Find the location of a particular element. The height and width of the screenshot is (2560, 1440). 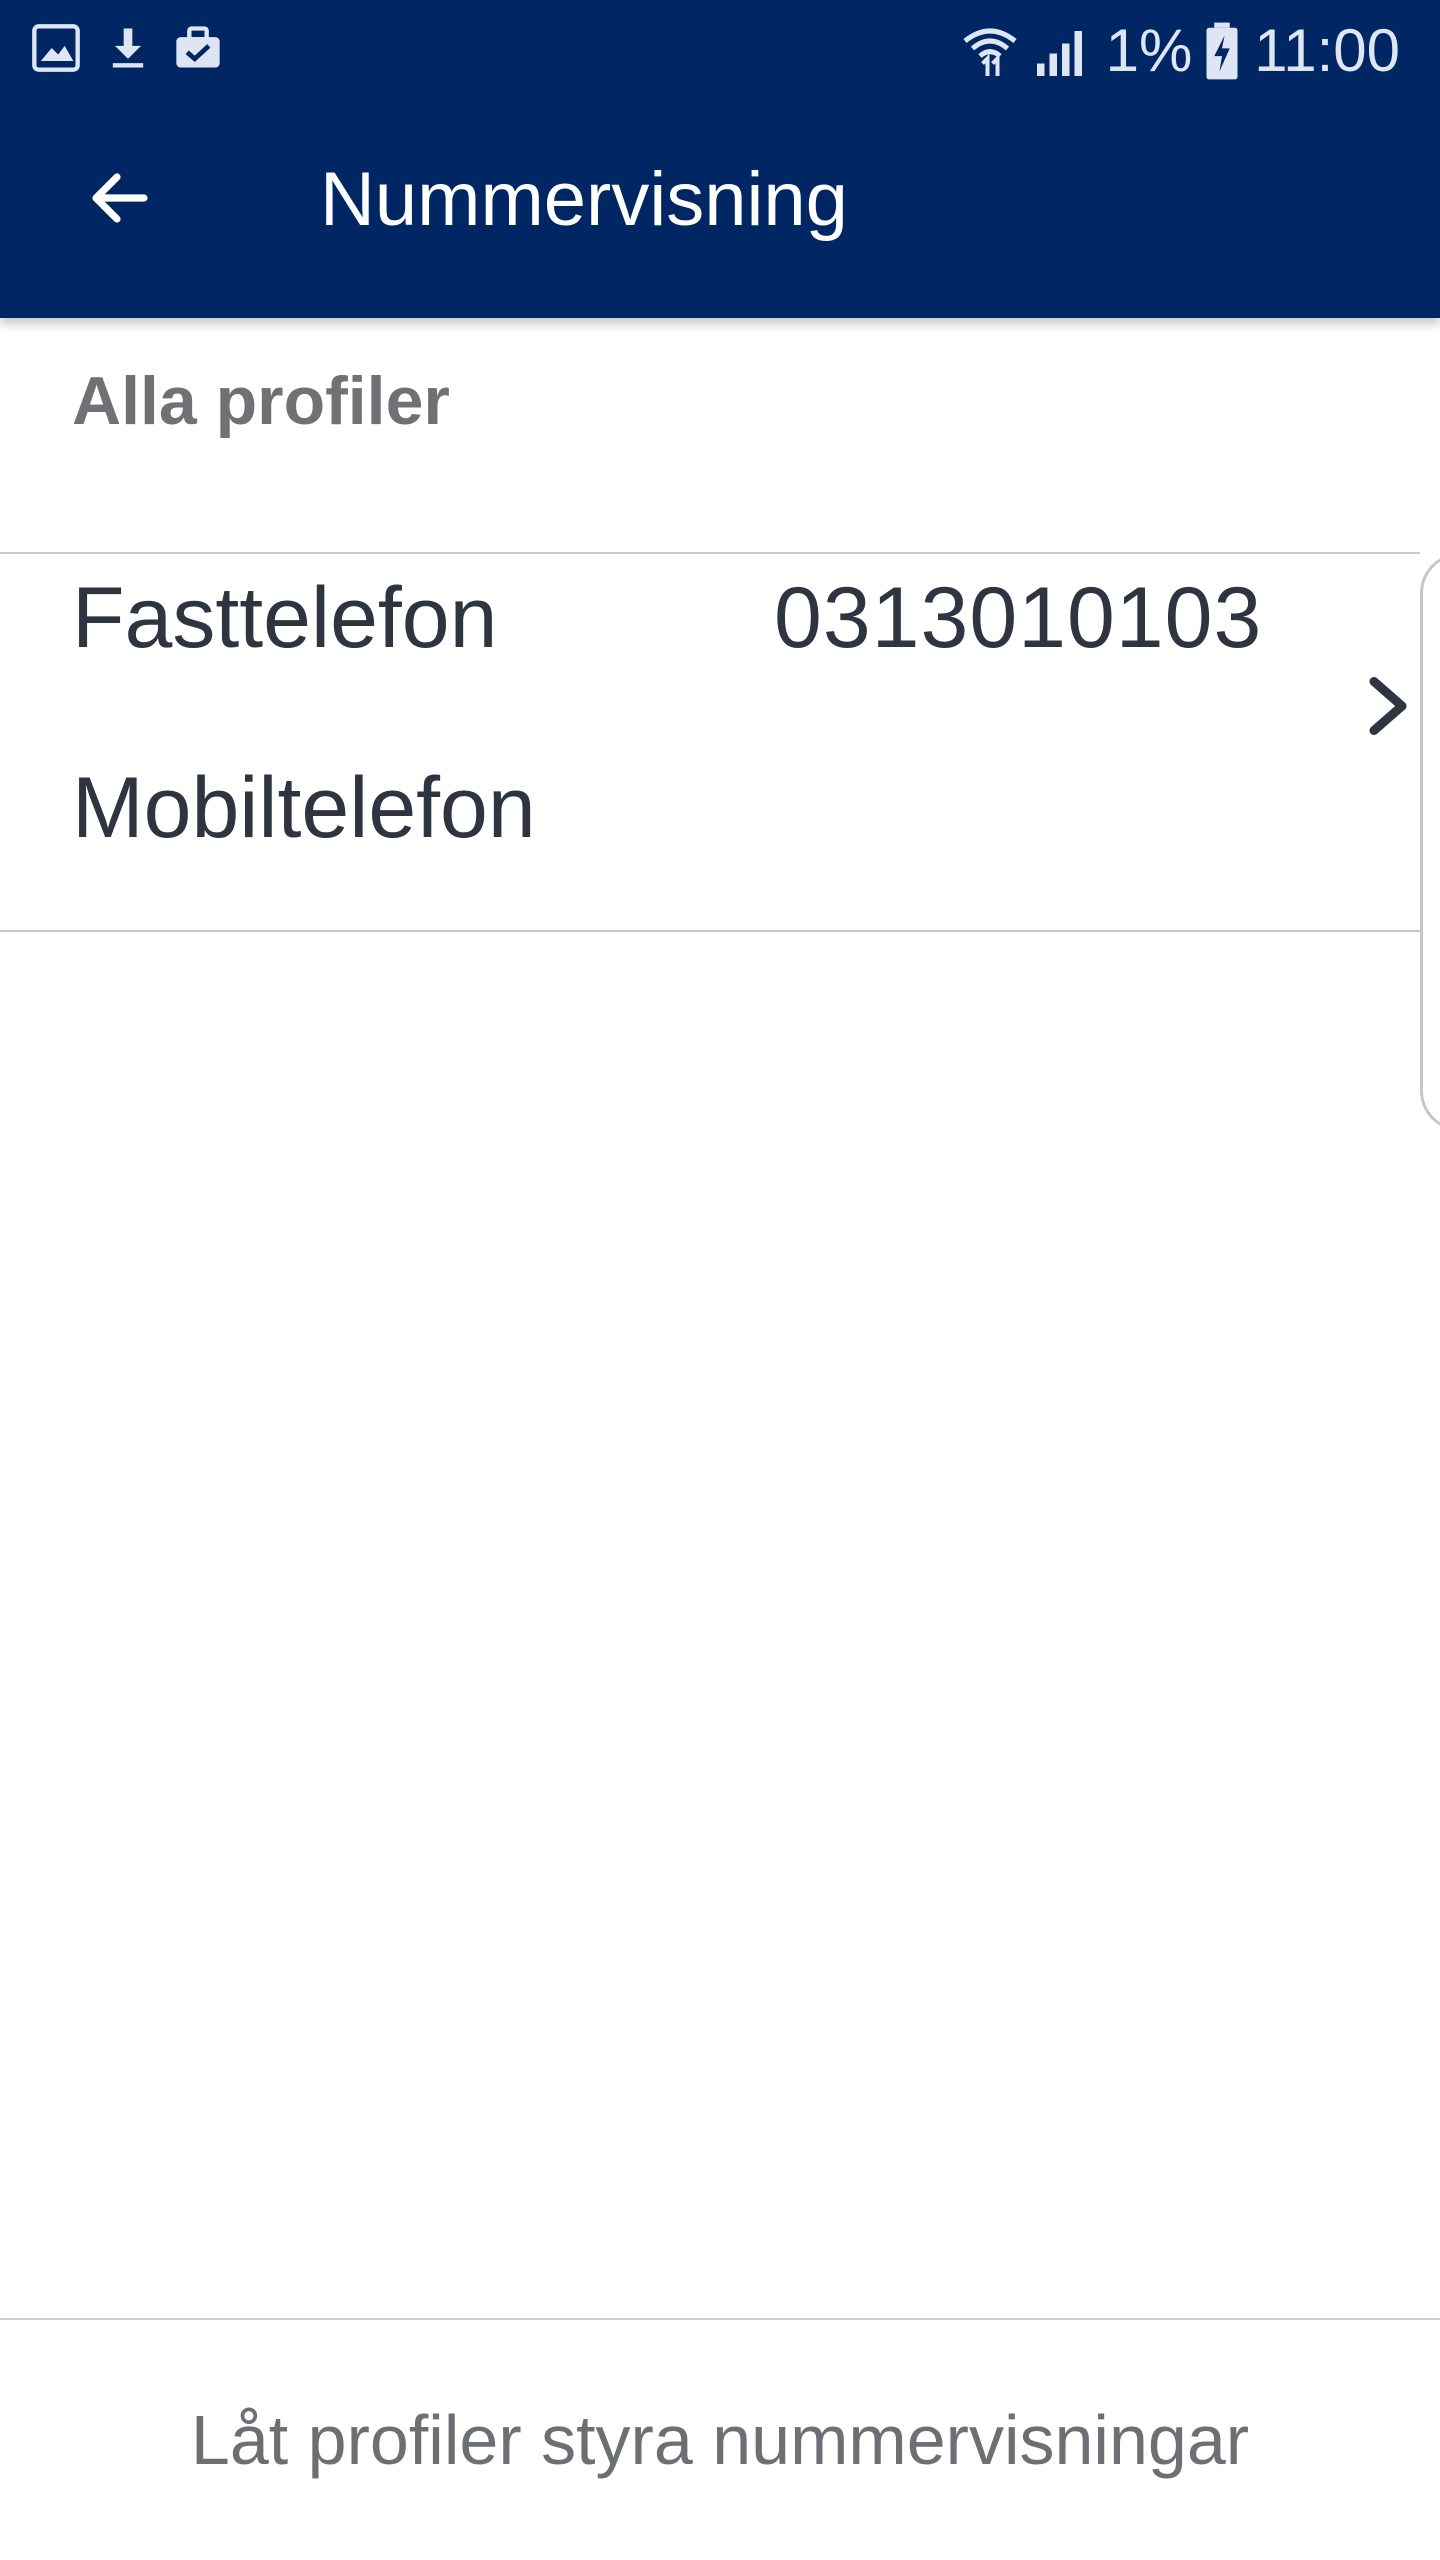

wifi-icon is located at coordinates (990, 52).